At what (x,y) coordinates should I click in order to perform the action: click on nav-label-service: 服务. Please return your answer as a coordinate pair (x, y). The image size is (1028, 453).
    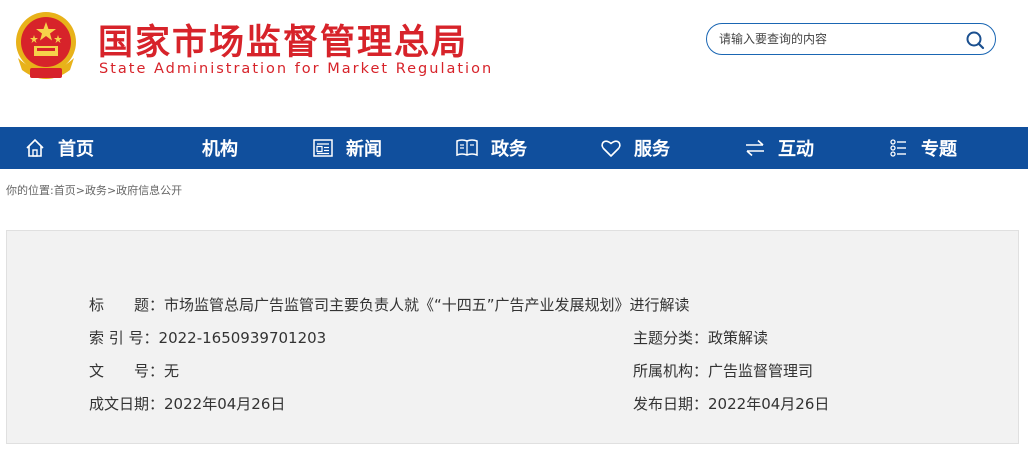
    Looking at the image, I should click on (652, 149).